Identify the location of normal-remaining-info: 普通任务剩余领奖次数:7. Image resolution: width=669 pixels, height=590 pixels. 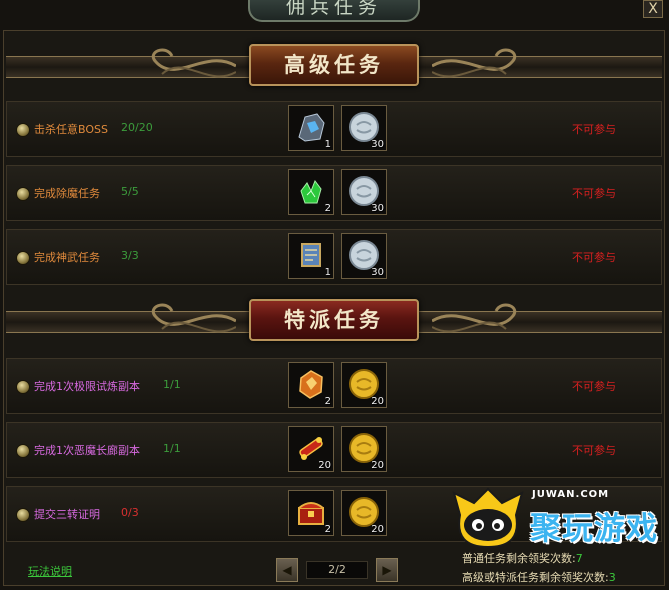
(522, 558).